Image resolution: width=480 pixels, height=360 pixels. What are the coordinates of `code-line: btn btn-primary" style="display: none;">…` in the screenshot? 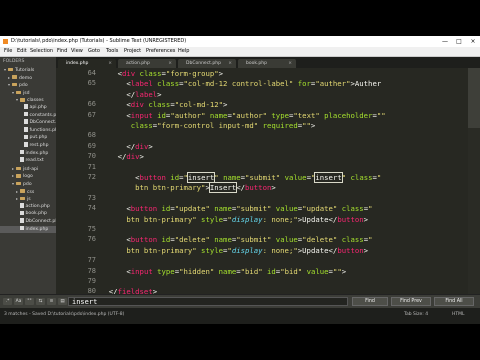 It's located at (234, 250).